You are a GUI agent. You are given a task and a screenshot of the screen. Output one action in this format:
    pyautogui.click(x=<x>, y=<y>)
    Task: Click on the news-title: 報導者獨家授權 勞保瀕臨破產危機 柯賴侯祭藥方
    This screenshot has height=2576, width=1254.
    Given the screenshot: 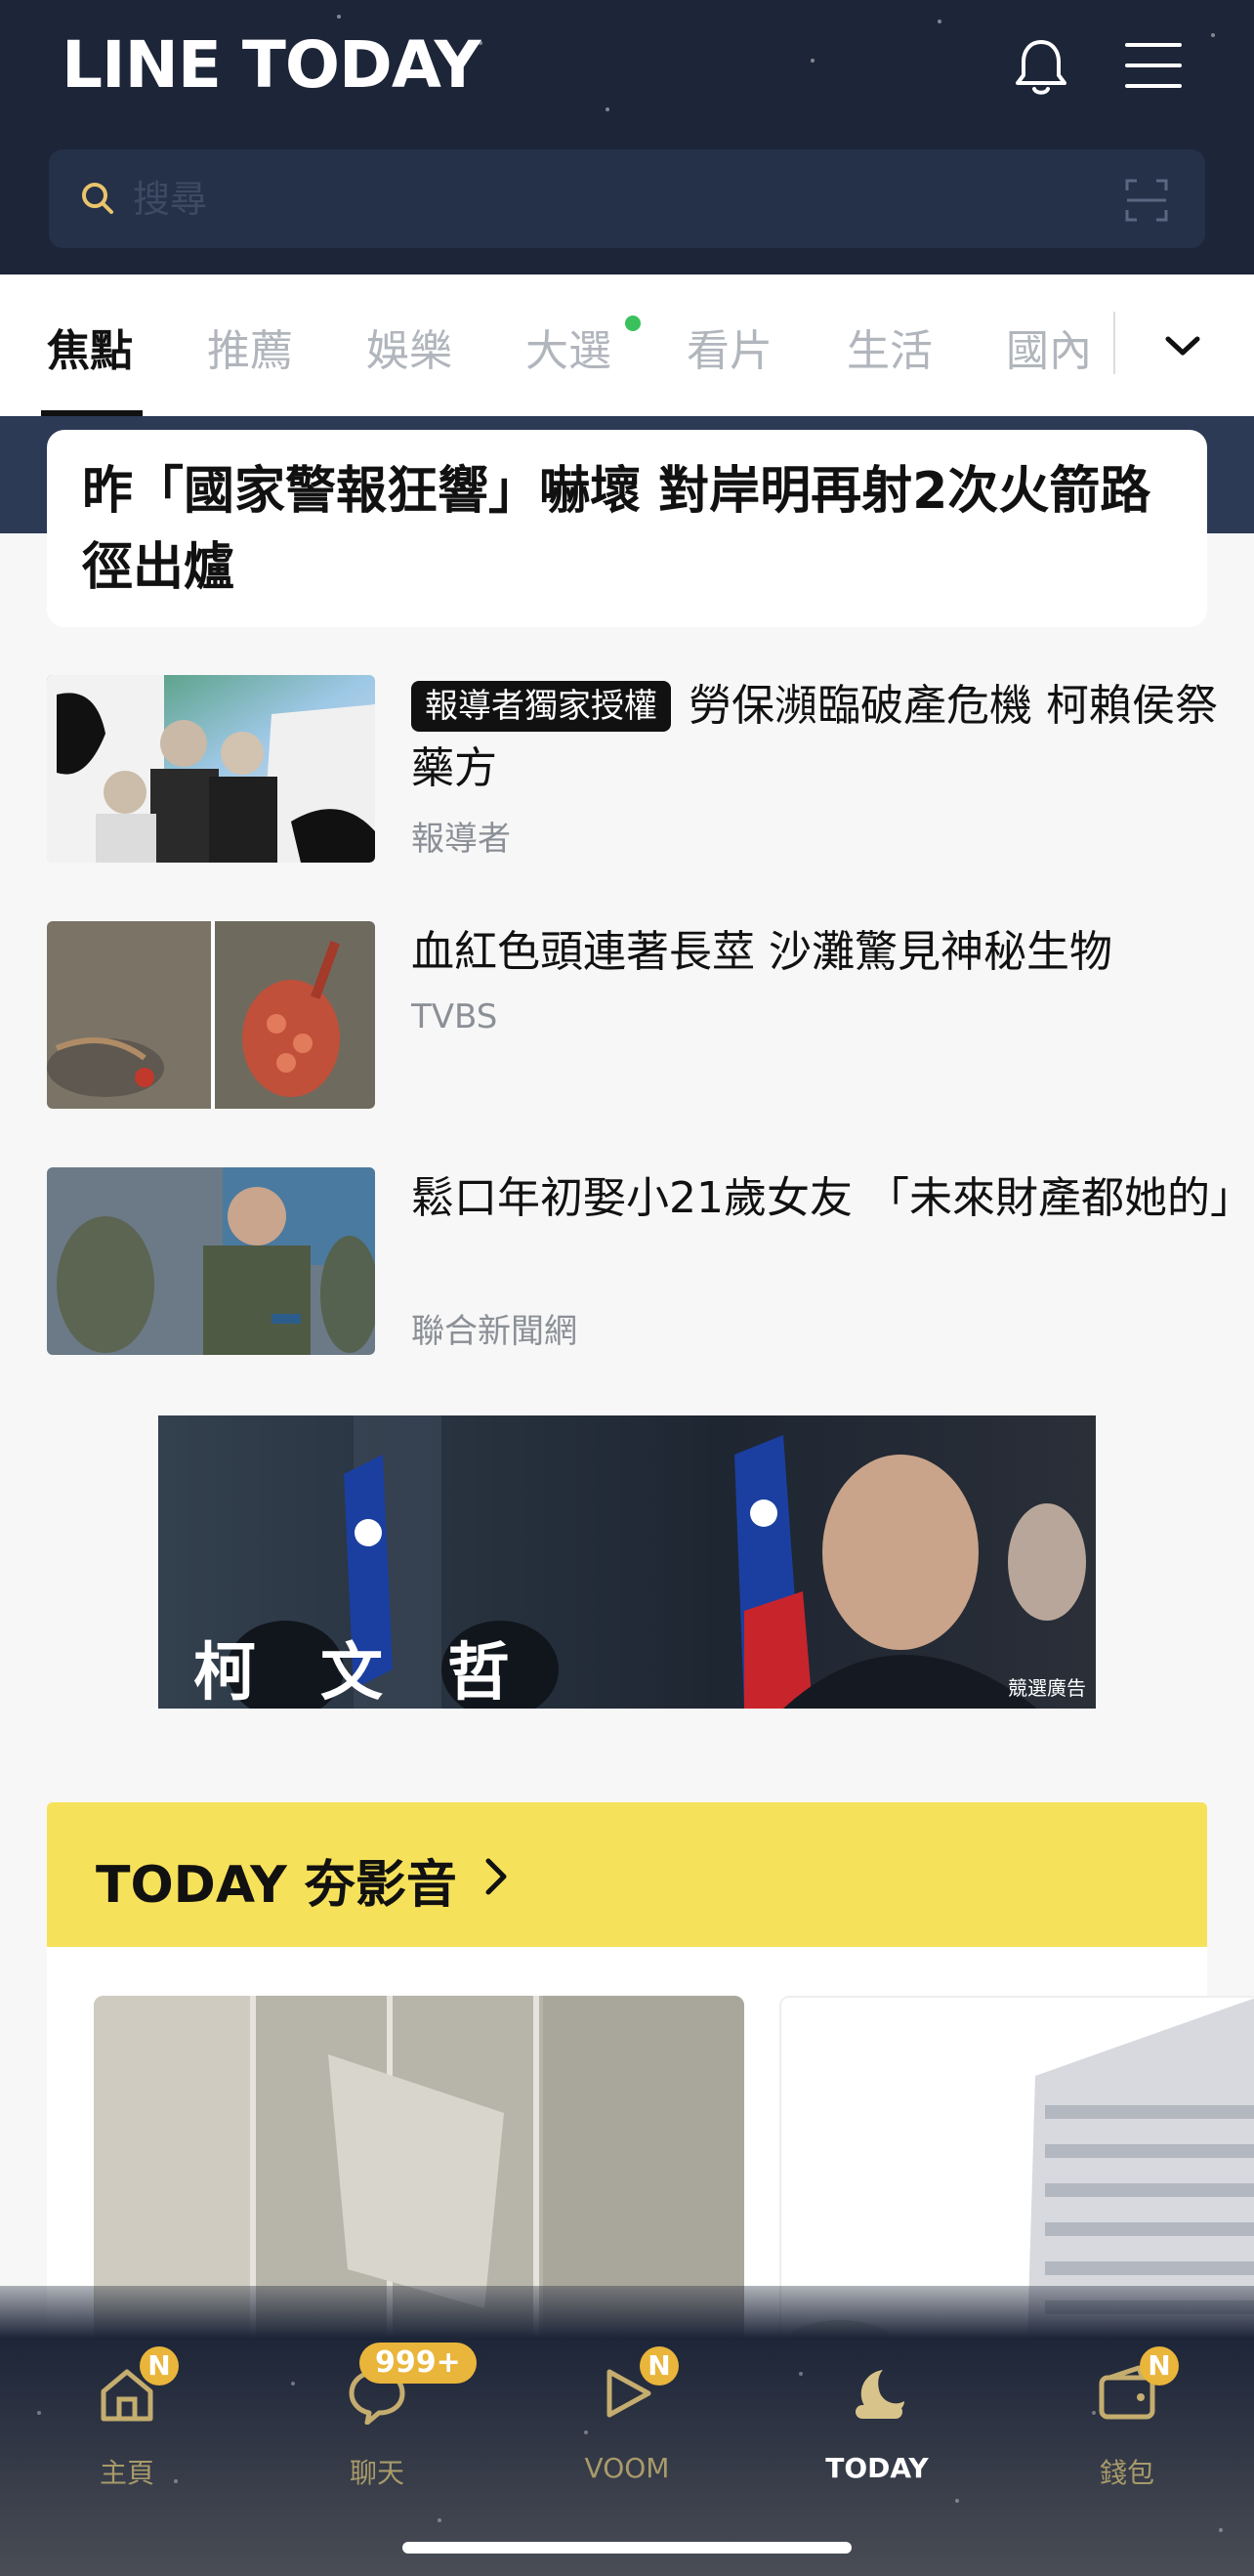 What is the action you would take?
    pyautogui.click(x=821, y=737)
    